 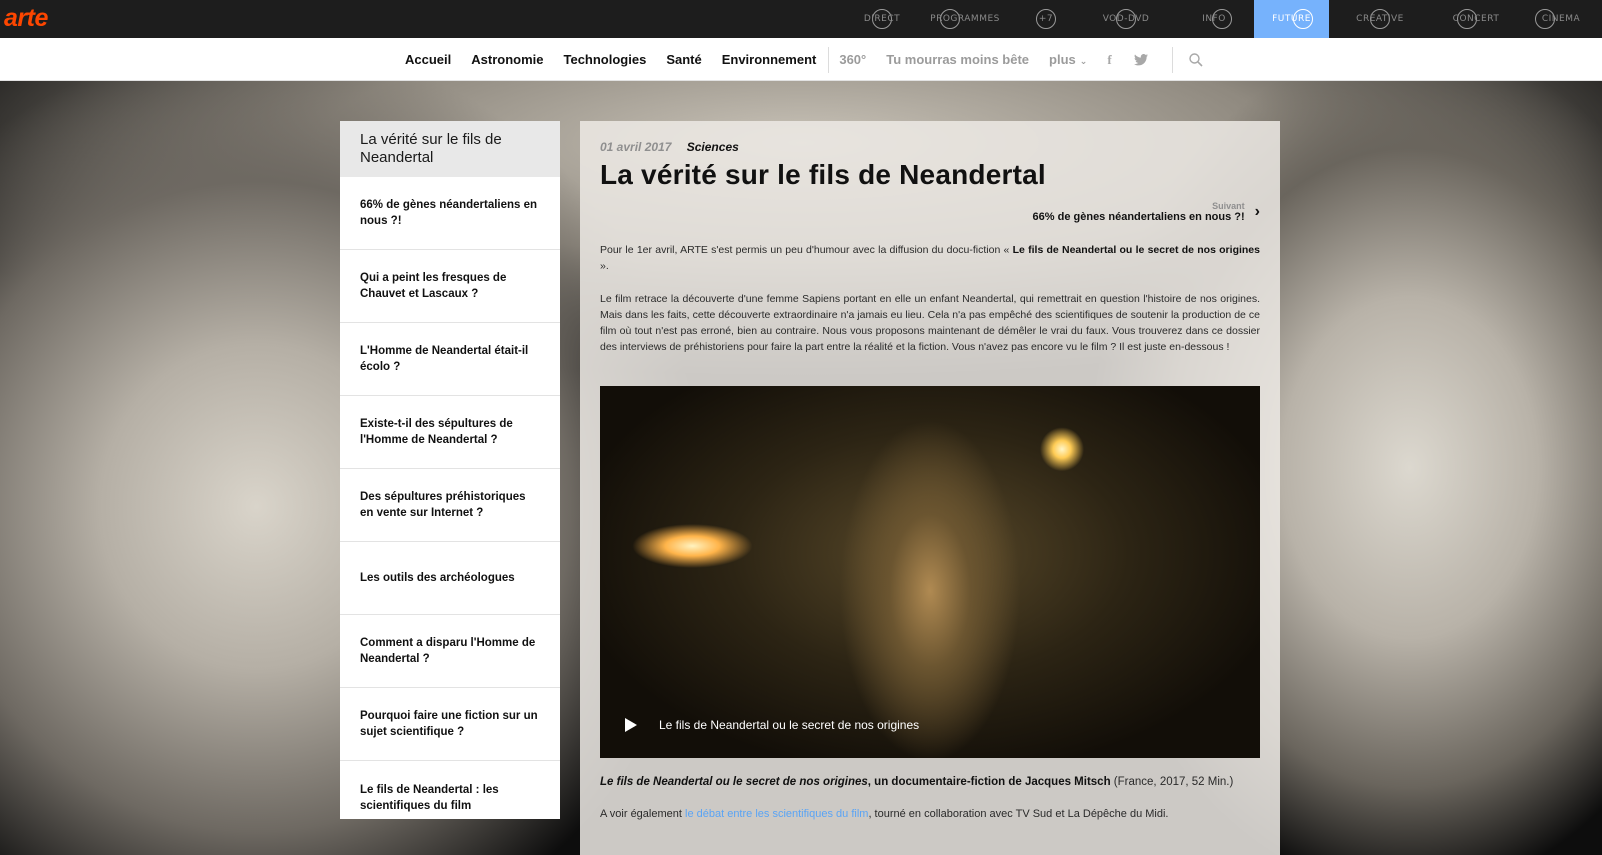 What do you see at coordinates (1195, 59) in the screenshot?
I see `search-icon` at bounding box center [1195, 59].